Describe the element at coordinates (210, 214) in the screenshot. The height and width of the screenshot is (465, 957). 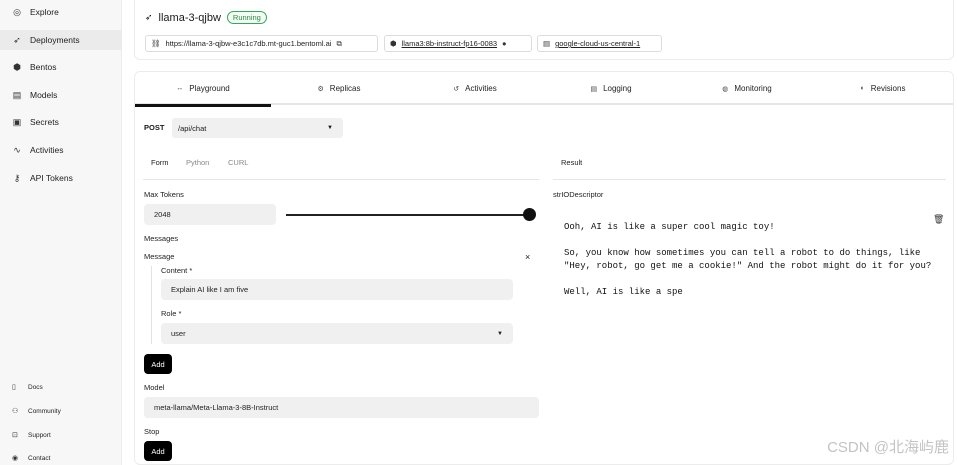
I see `max-tokens-input: 2048` at that location.